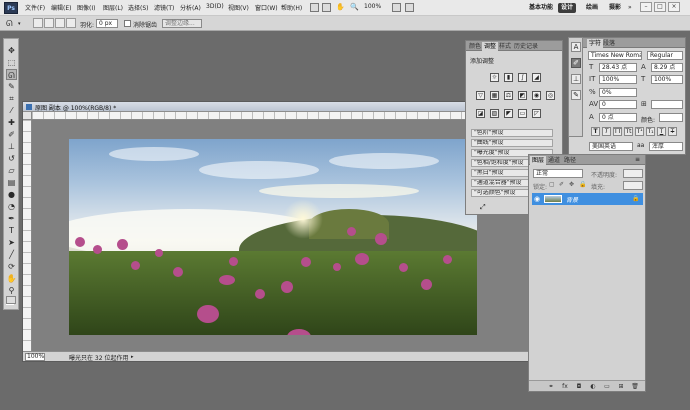  I want to click on menu-filter: 滤镜(T), so click(164, 7).